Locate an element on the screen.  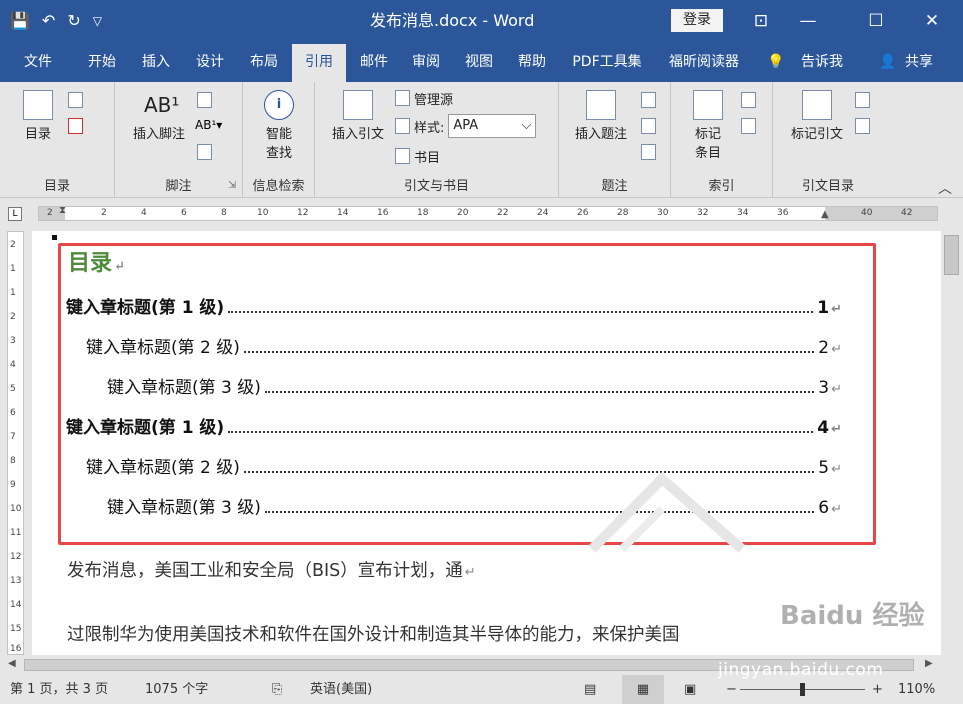
vertical-scrollbar is located at coordinates (952, 442).